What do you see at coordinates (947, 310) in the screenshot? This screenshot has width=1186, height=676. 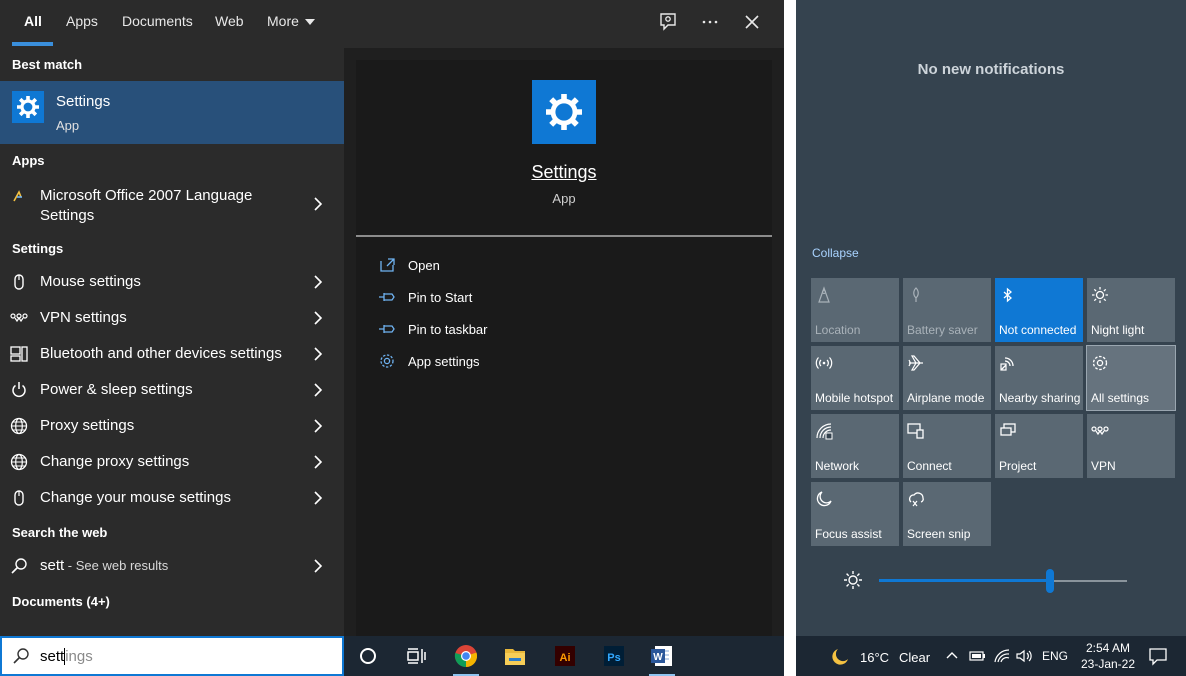 I see `quick-action-battery-saver: Battery saver` at bounding box center [947, 310].